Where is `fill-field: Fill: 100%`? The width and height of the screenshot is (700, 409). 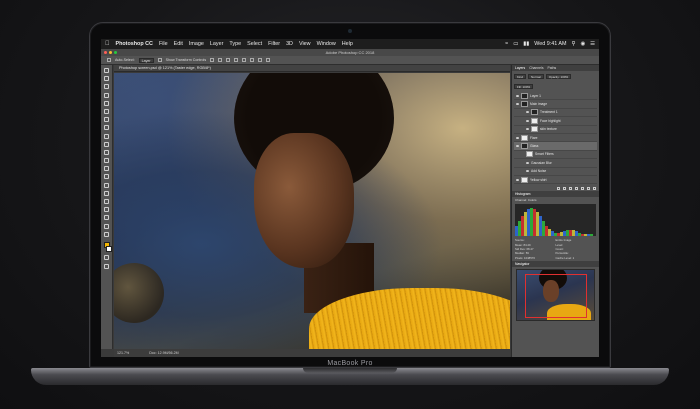
fill-field: Fill: 100% is located at coordinates (524, 86).